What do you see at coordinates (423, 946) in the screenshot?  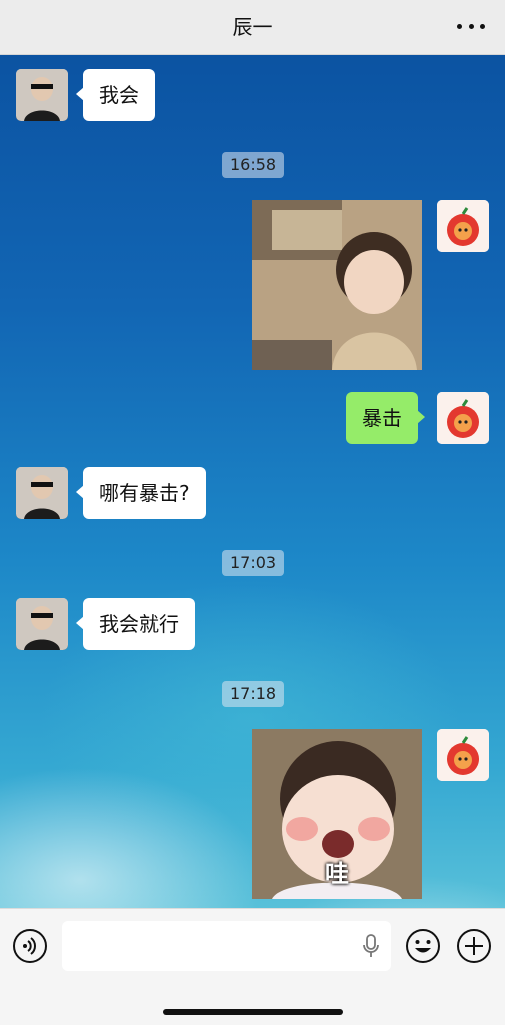 I see `emoji-icon` at bounding box center [423, 946].